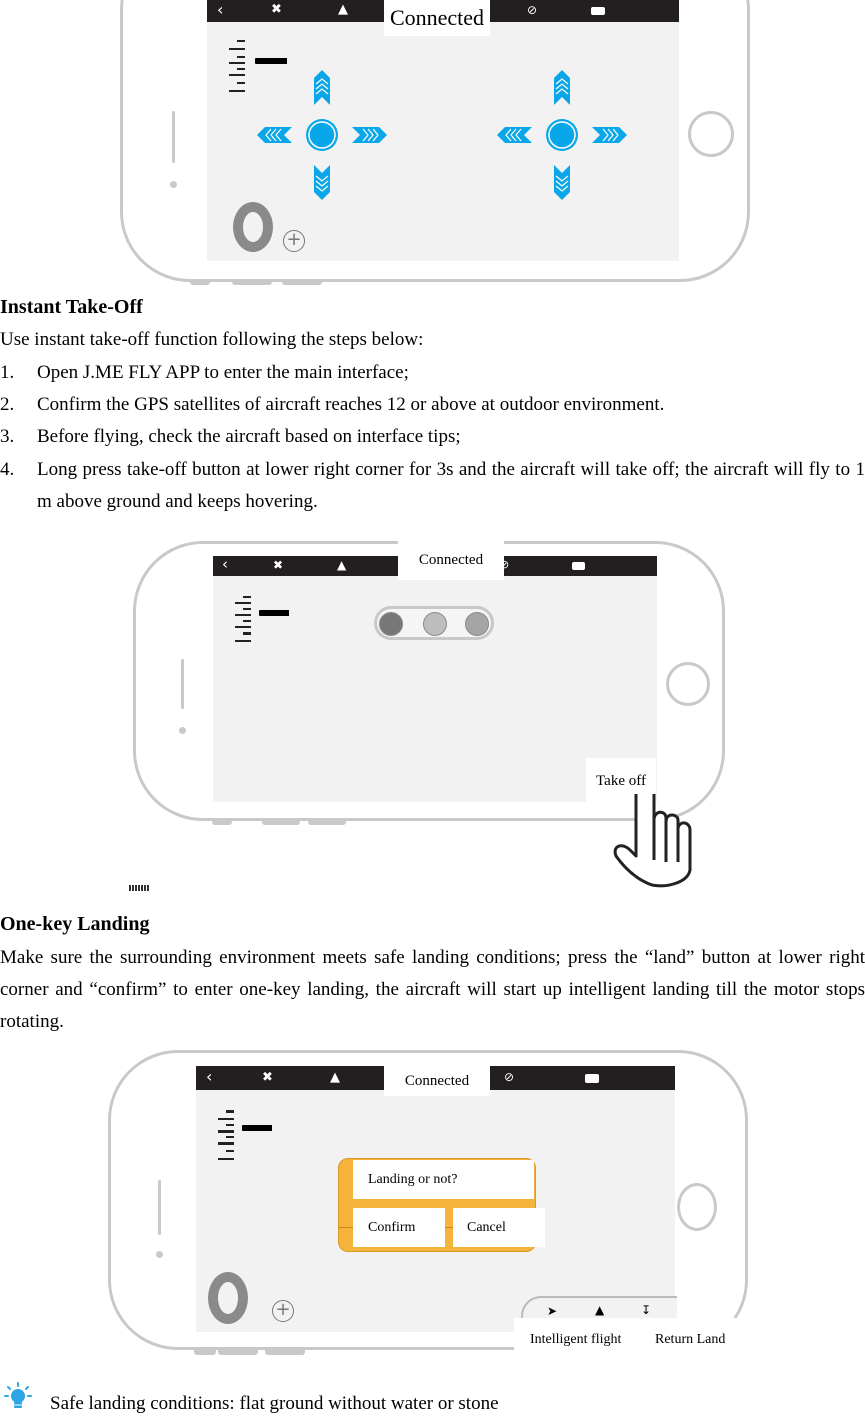  I want to click on cancel-button: Cancel, so click(499, 1227).